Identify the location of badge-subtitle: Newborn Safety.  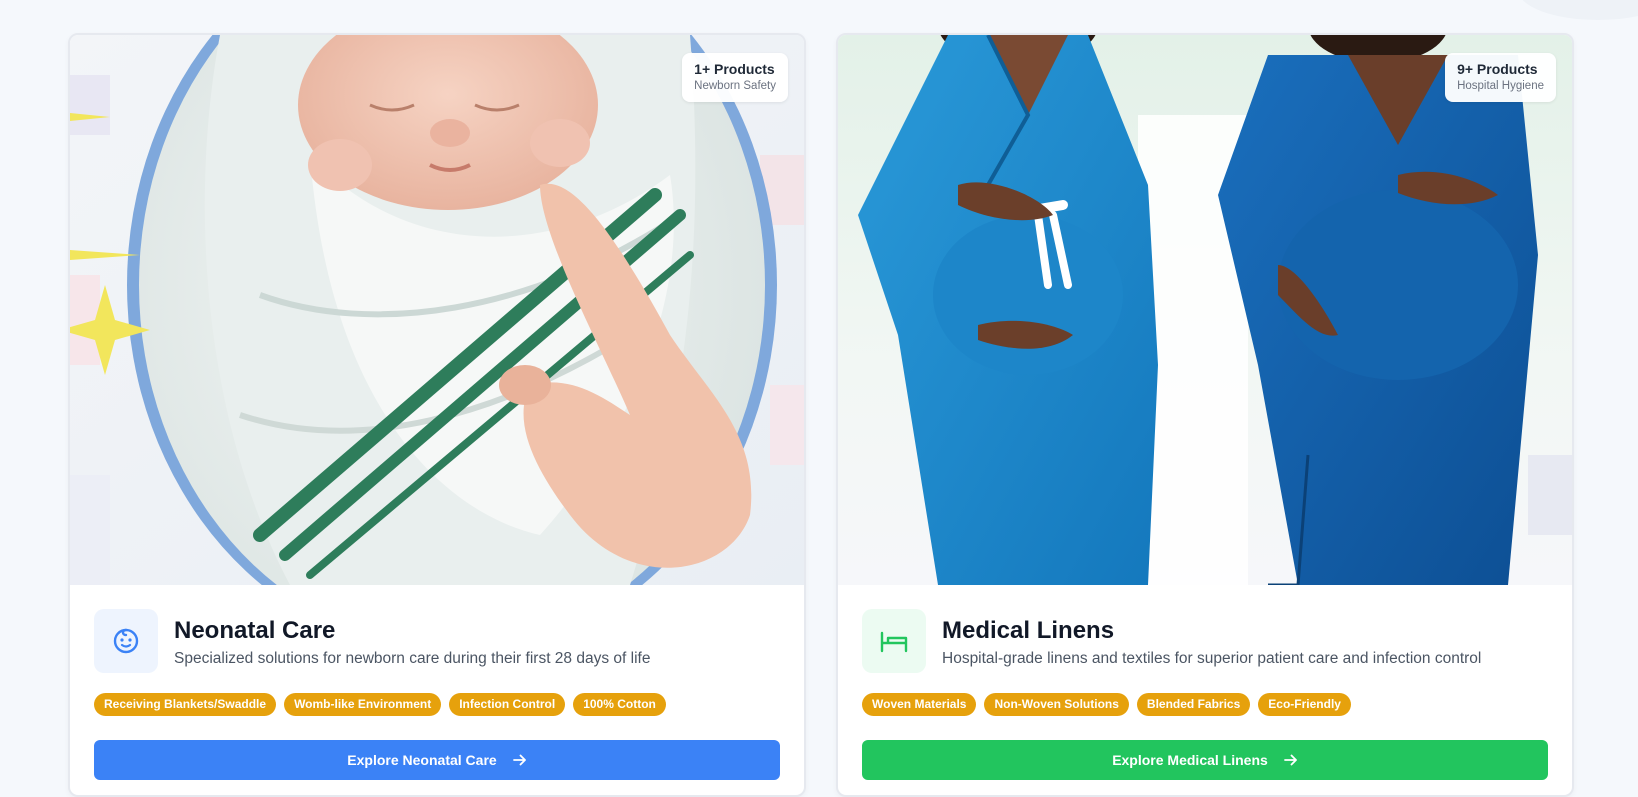
(735, 86).